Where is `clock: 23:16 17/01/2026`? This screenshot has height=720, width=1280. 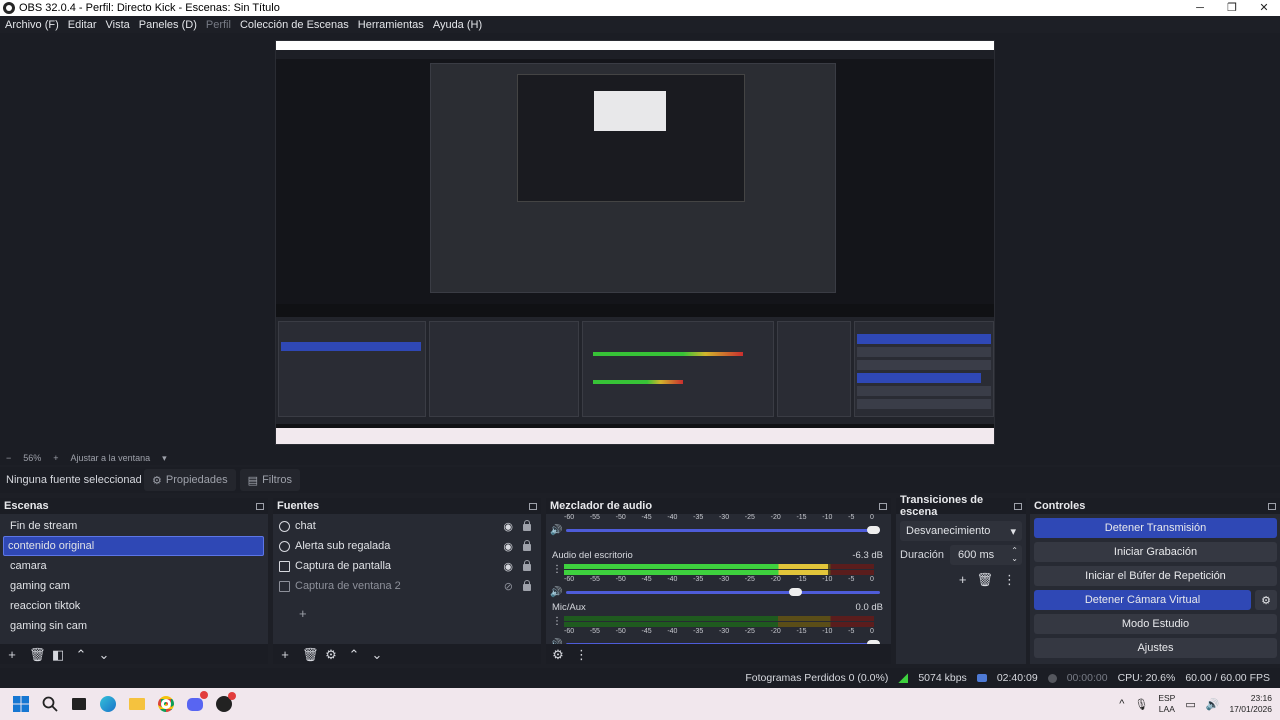
clock: 23:16 17/01/2026 is located at coordinates (1250, 704).